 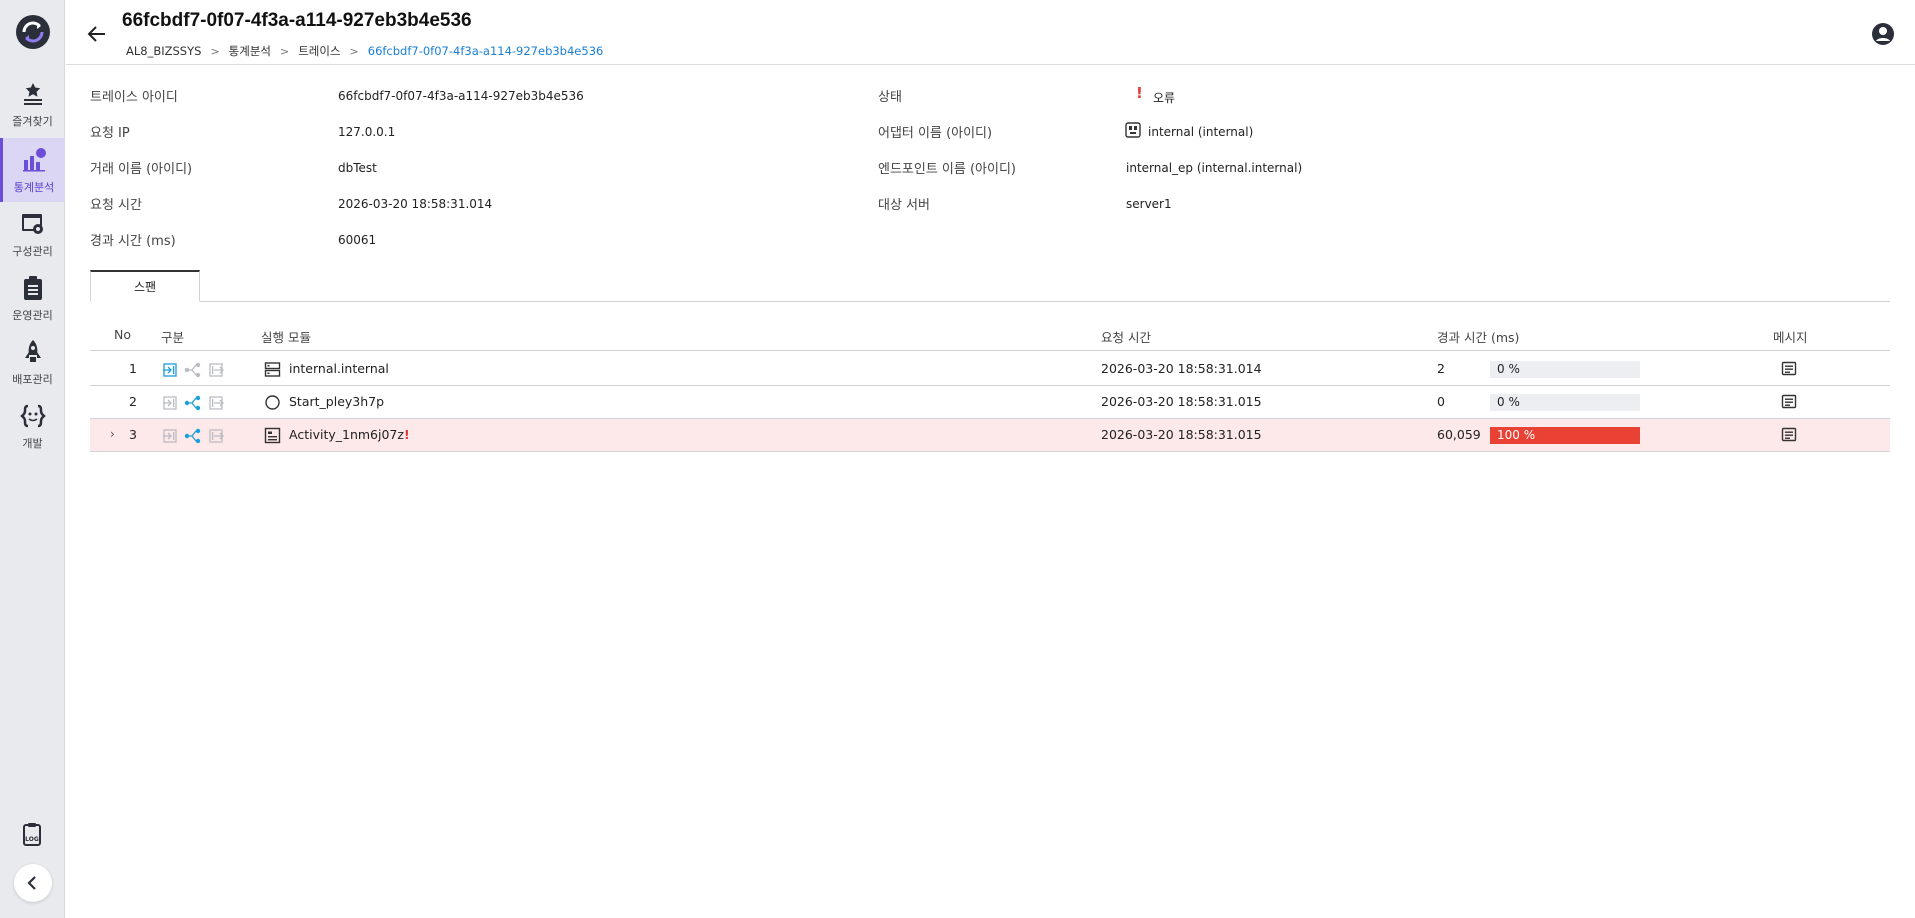 I want to click on info-value: 66fcbdf7-0f07-4f3a-a114-927eb3b4e536, so click(x=461, y=96).